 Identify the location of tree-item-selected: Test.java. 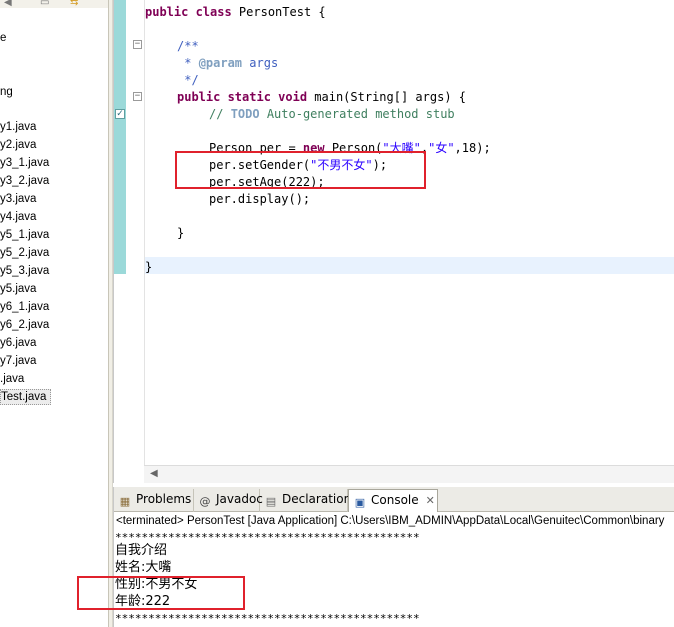
(26, 397).